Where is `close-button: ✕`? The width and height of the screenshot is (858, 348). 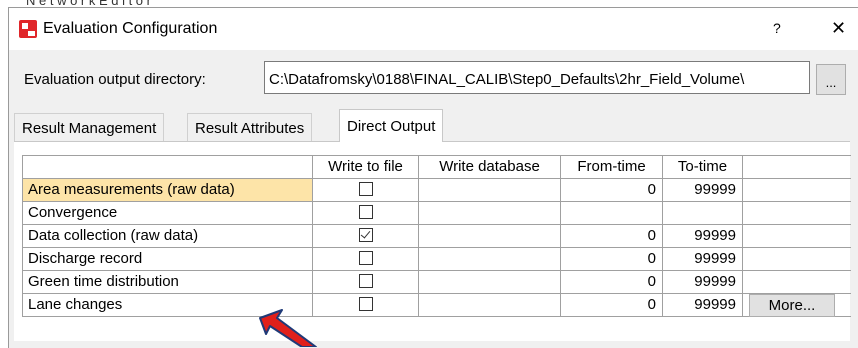
close-button: ✕ is located at coordinates (838, 28).